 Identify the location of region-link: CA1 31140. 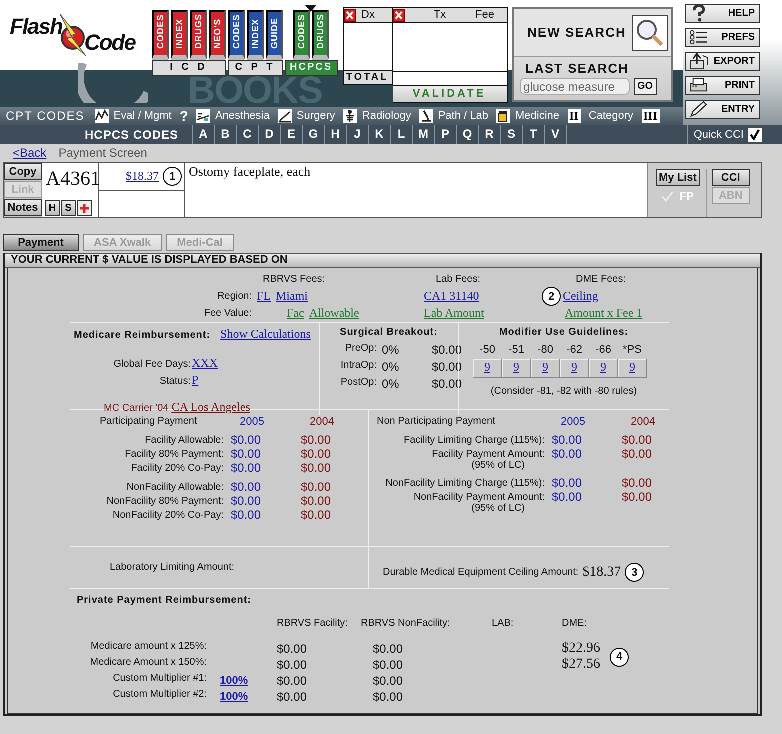
(452, 296).